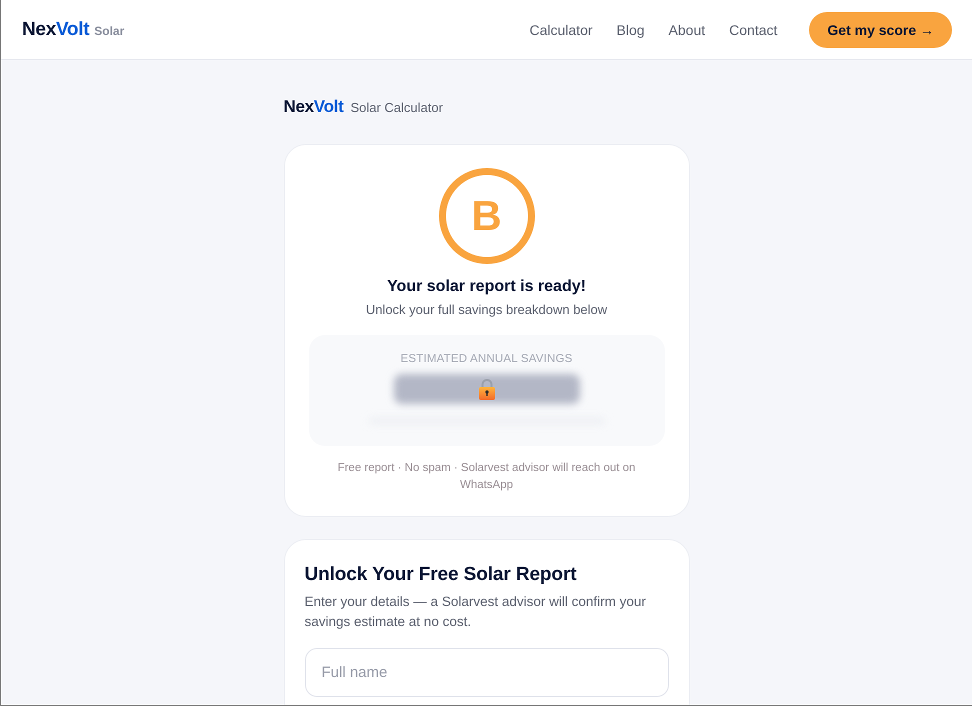 The image size is (972, 706). Describe the element at coordinates (314, 107) in the screenshot. I see `brand-wordmark: NexVolt` at that location.